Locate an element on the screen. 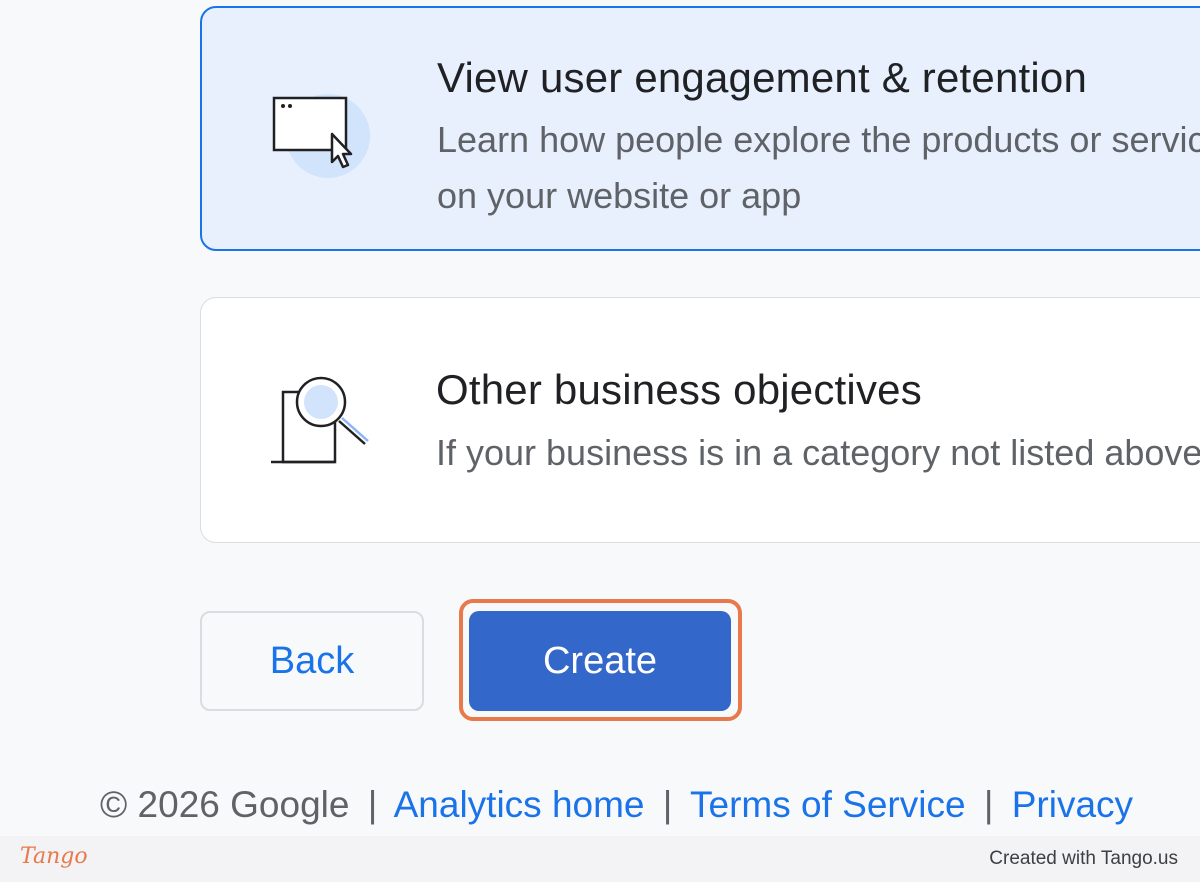  magnifier-document-icon is located at coordinates (320, 423).